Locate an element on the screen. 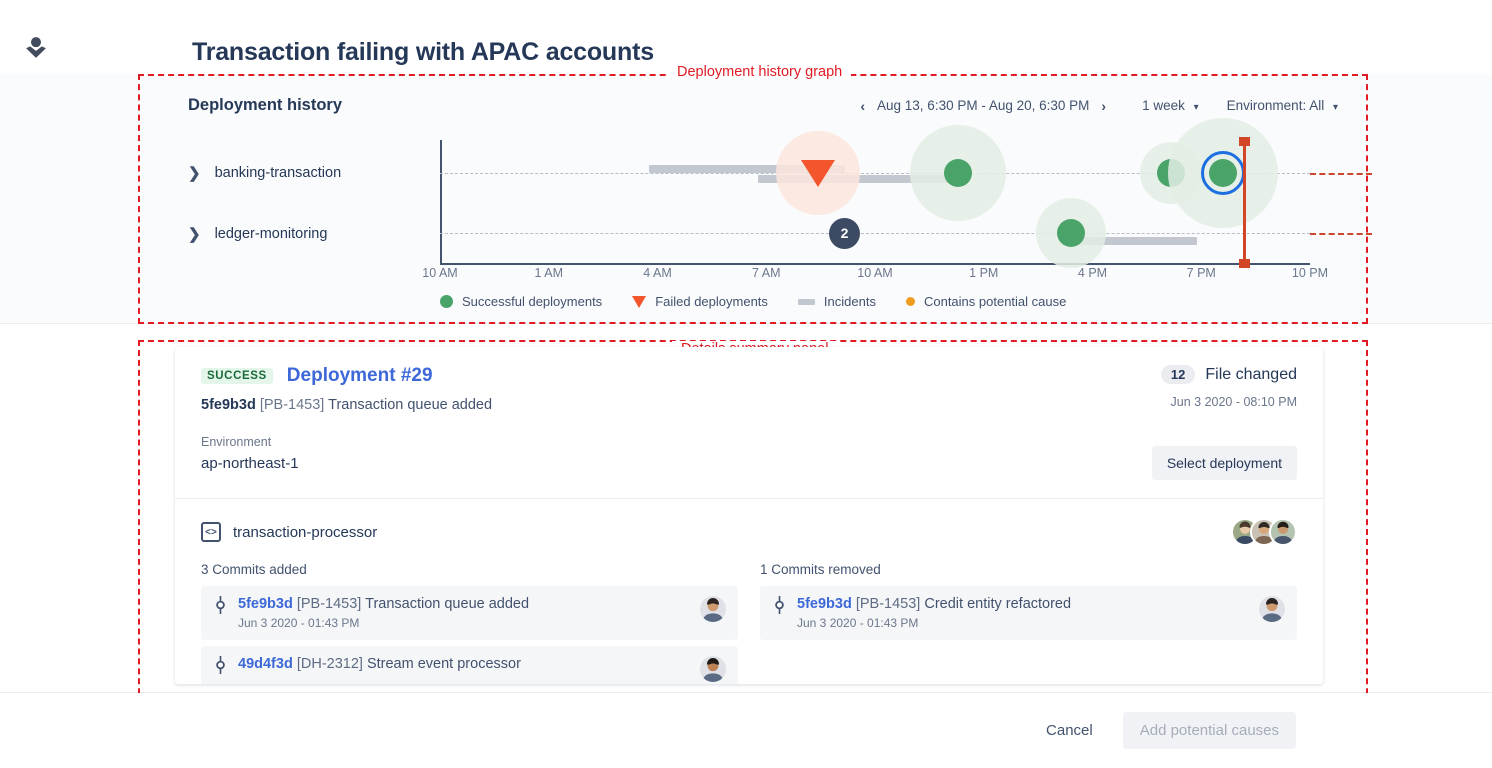  repo-left: <> transaction-processor is located at coordinates (289, 532).